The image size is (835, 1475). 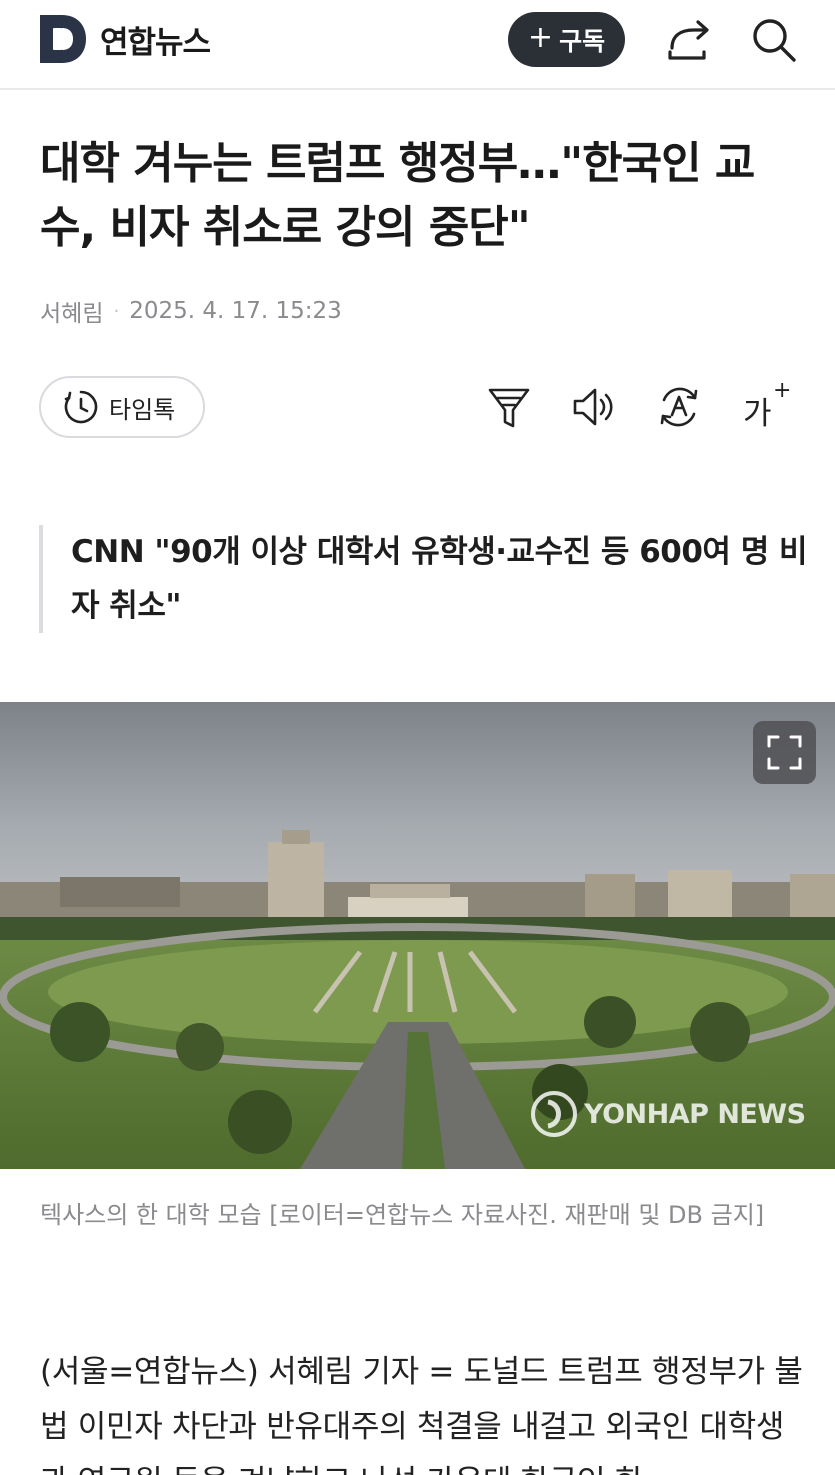 I want to click on font-size-label: 가, so click(x=757, y=414).